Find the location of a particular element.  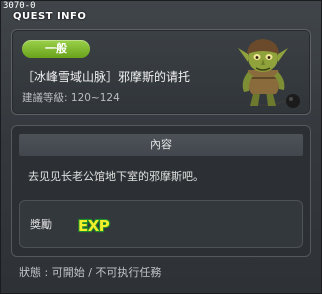

category-badge: 一般 is located at coordinates (56, 49).